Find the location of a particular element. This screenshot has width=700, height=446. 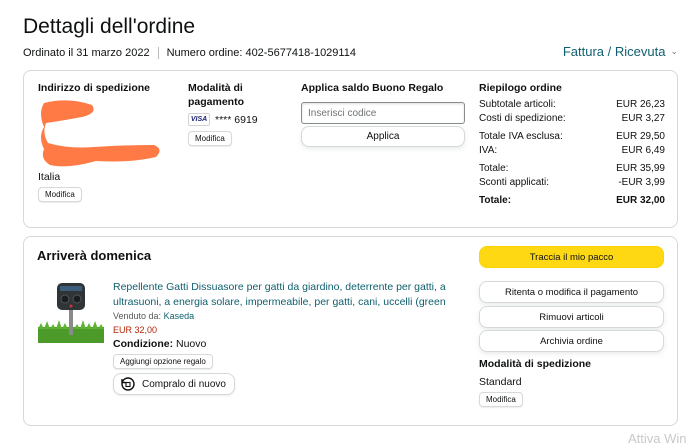

shipping-country: Italia is located at coordinates (49, 177).